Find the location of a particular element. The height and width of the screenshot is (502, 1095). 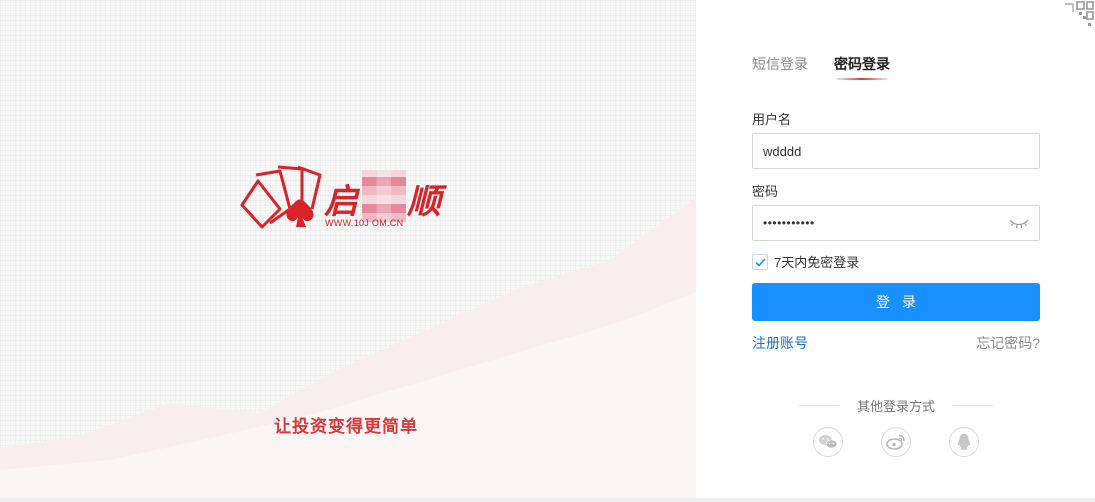

password-input: ••••••••••• is located at coordinates (896, 223).